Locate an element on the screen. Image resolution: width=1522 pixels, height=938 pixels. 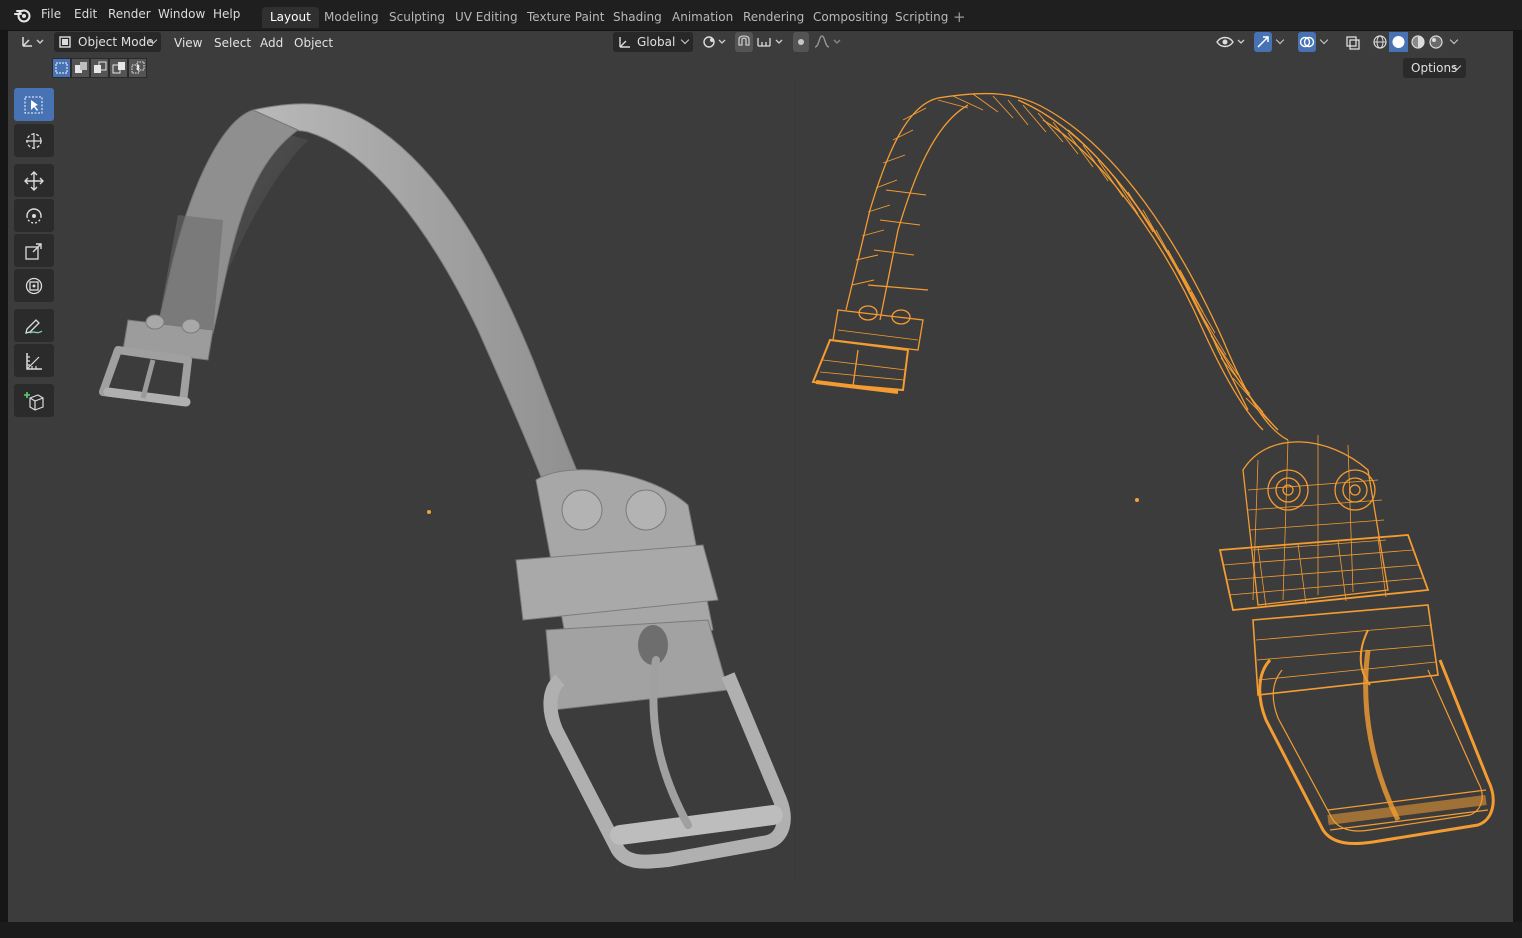
xray-toggle is located at coordinates (1353, 42).